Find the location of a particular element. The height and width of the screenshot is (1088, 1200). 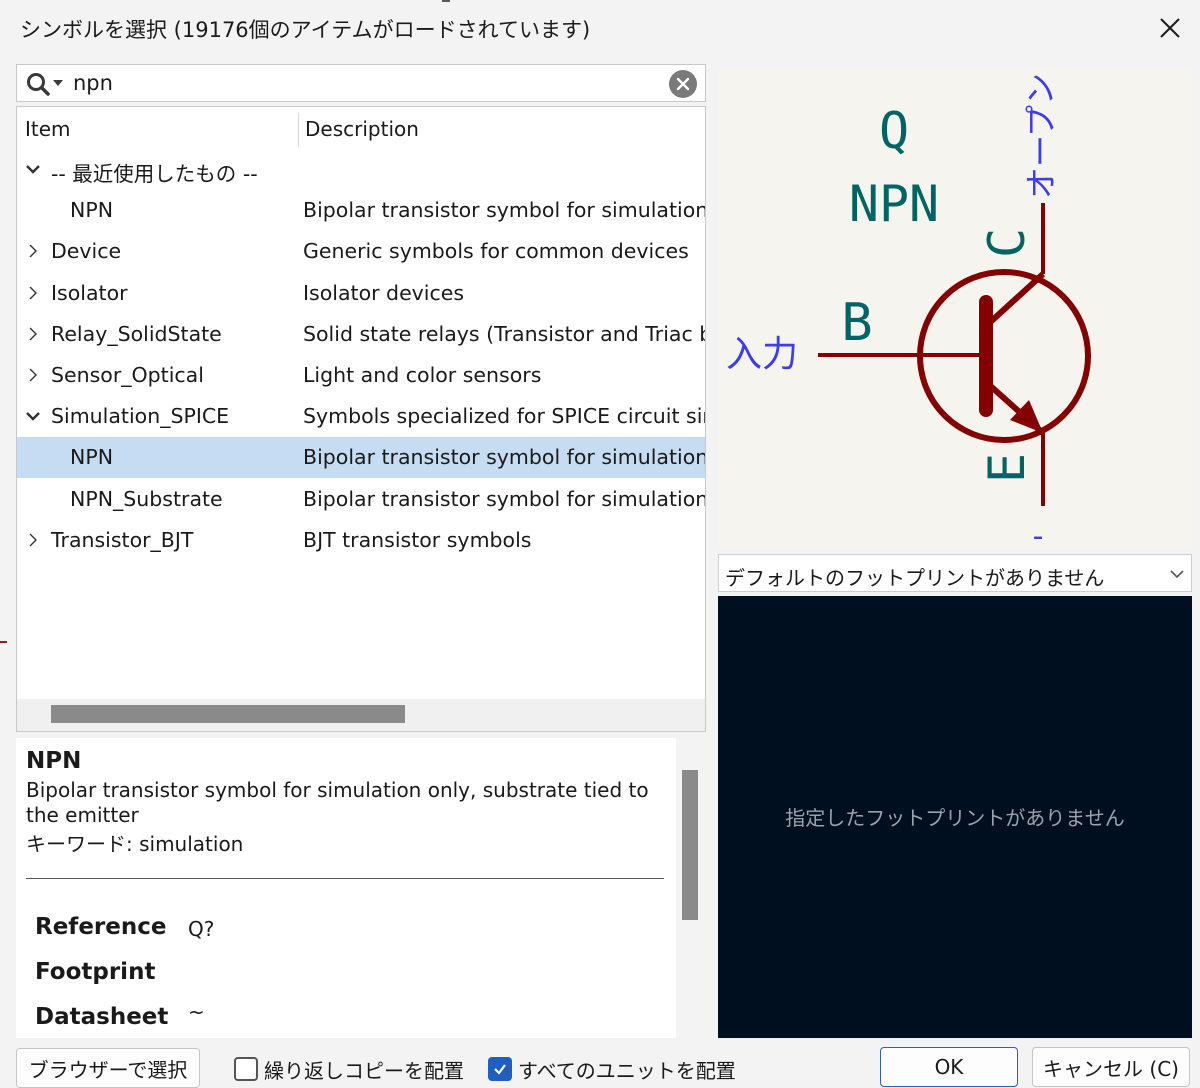

column-divider is located at coordinates (298, 130).